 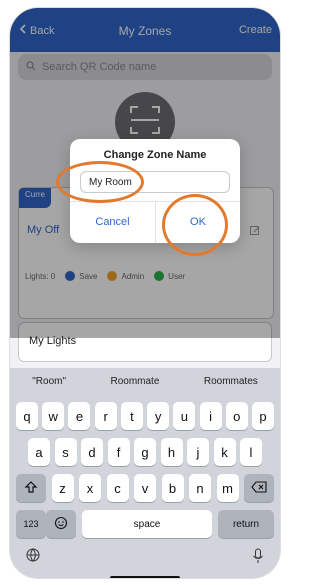 I want to click on key-y: y, so click(x=158, y=416).